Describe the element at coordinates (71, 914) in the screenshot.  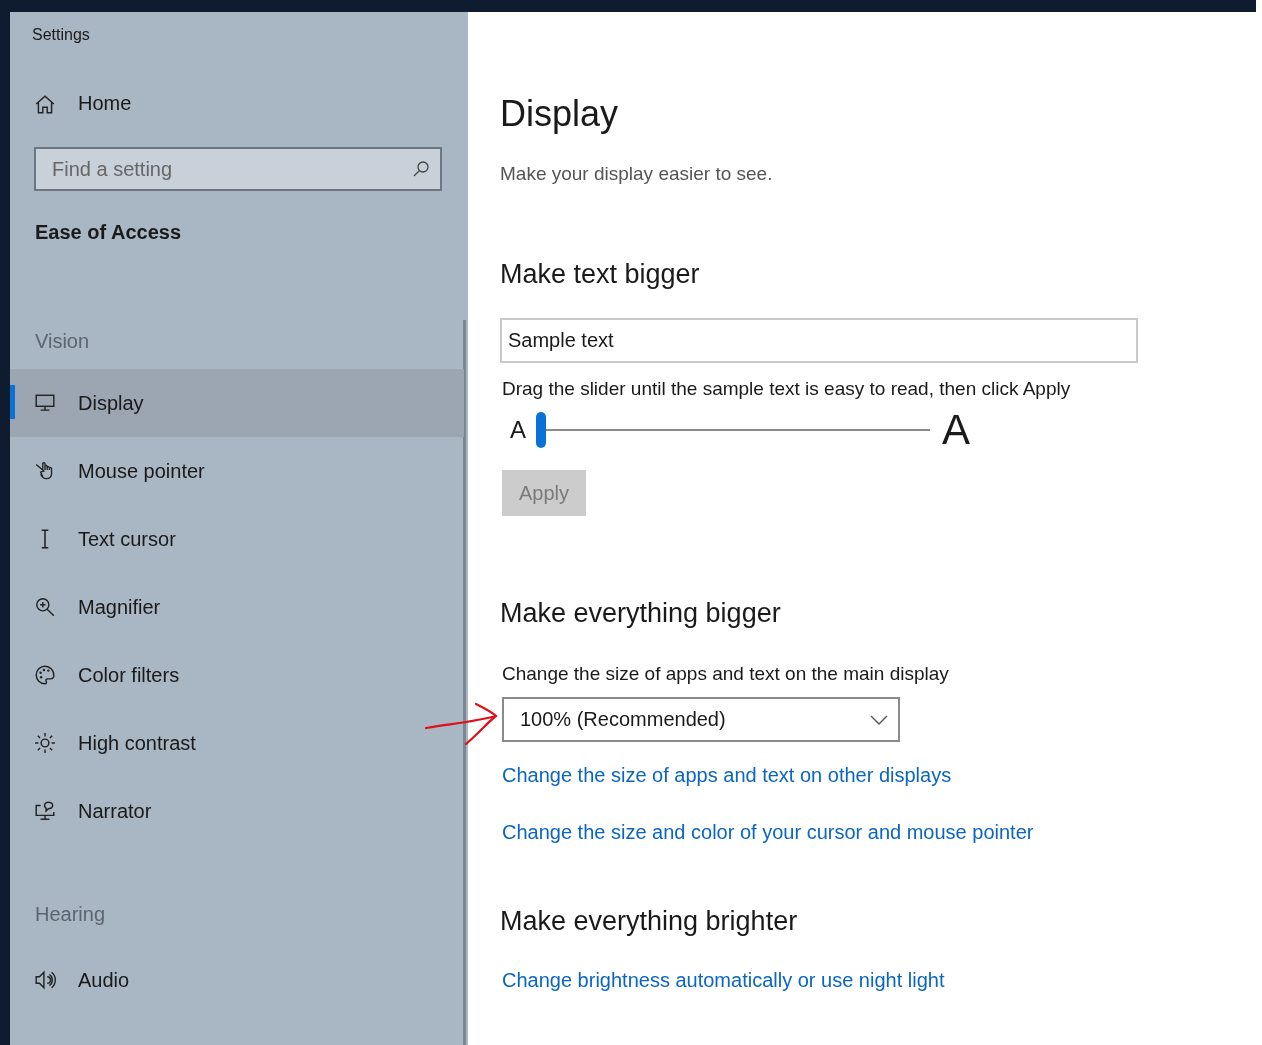
I see `nav-group-heading: Hearing` at that location.